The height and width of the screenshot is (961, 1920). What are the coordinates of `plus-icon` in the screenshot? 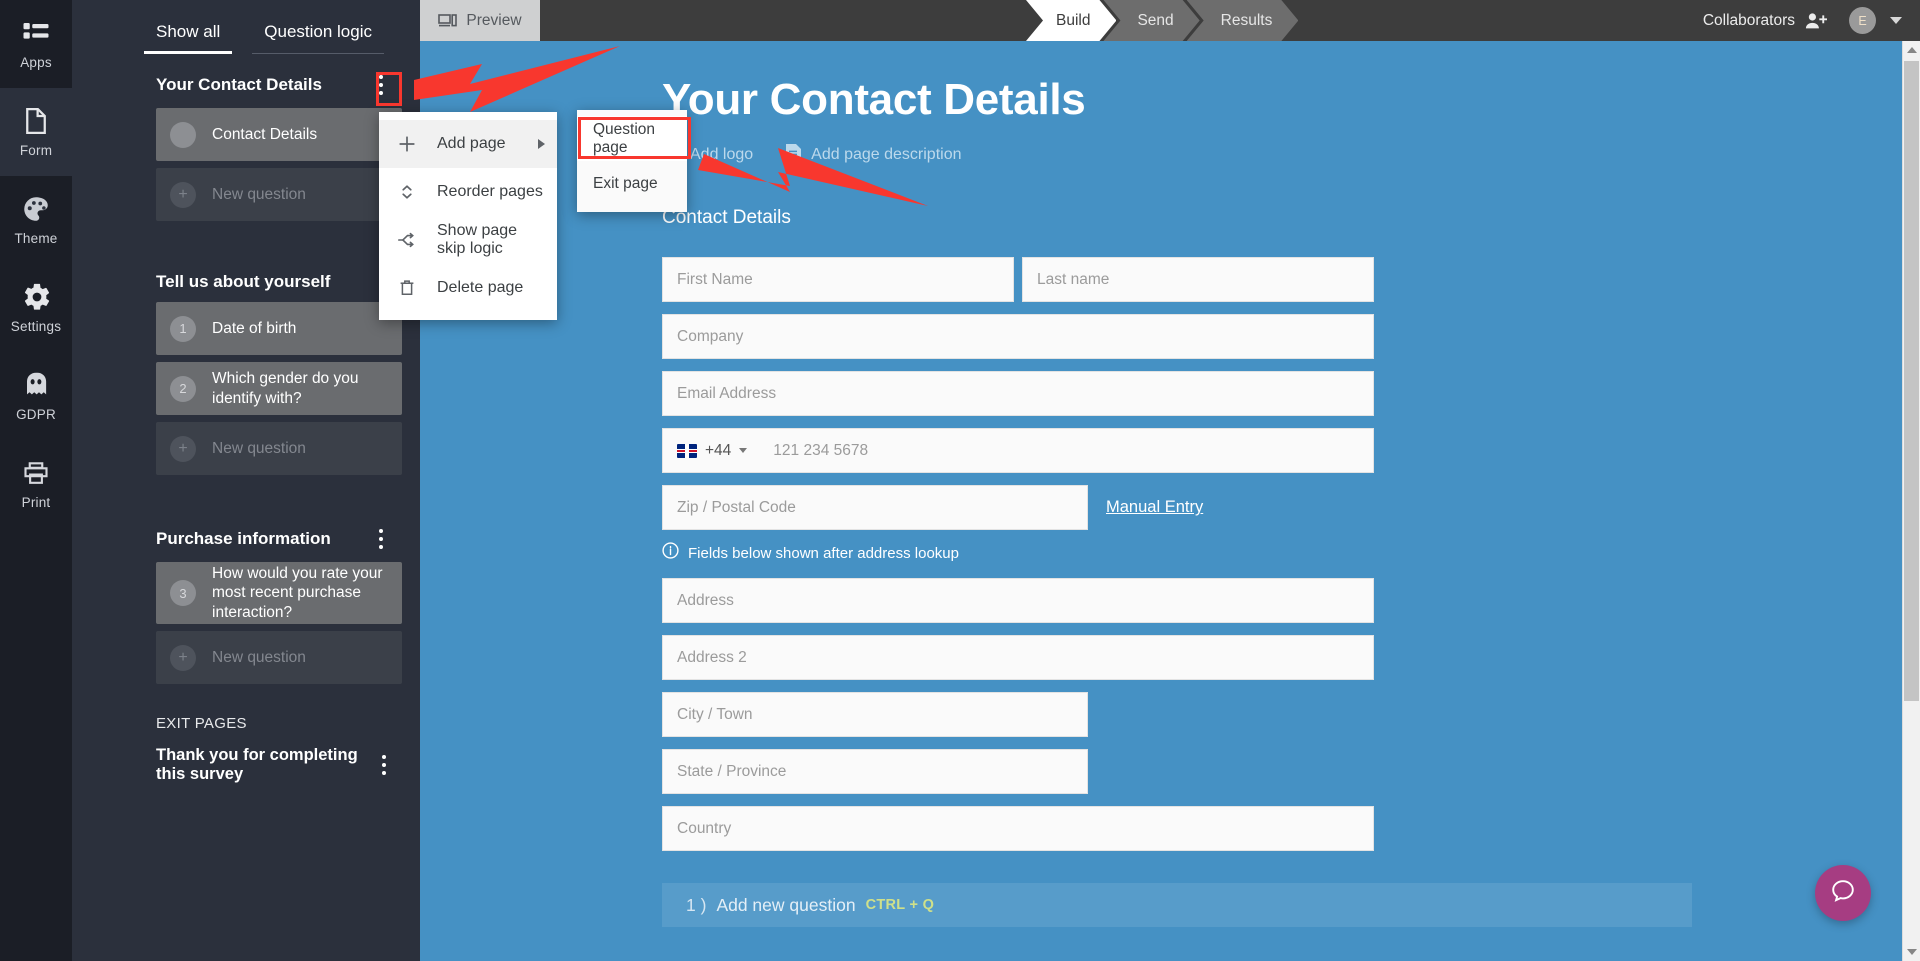 It's located at (411, 144).